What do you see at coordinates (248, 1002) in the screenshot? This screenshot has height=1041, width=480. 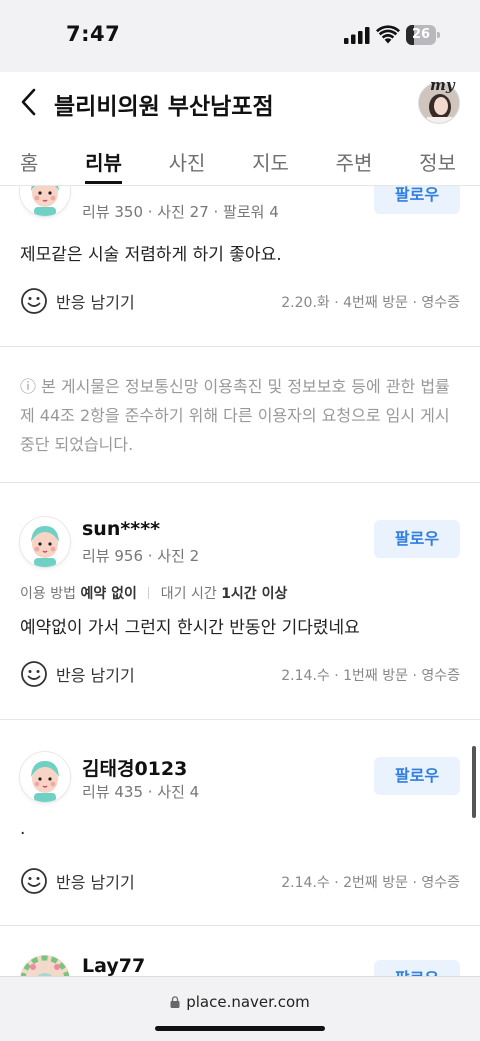 I see `url-text: place.naver.com` at bounding box center [248, 1002].